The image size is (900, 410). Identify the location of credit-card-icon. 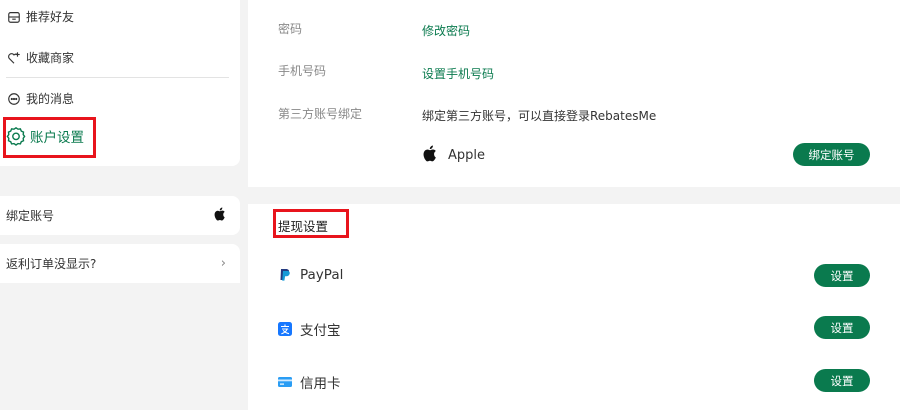
(285, 382).